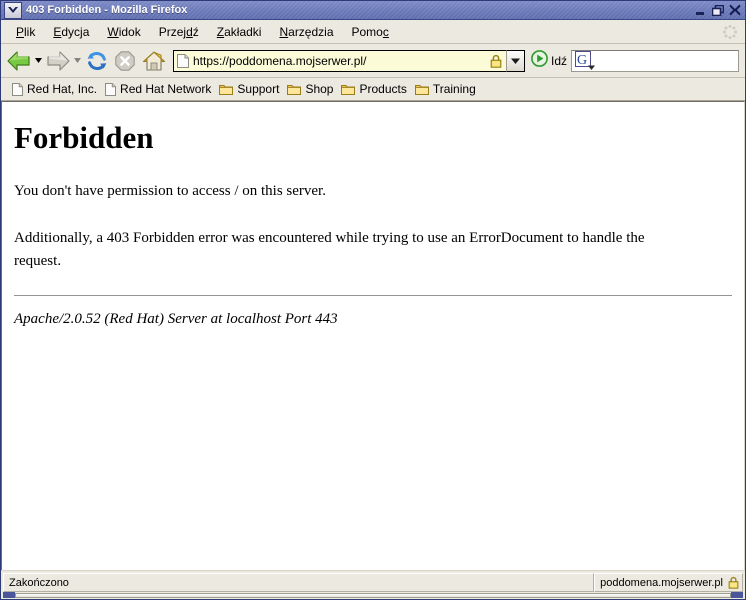 Image resolution: width=746 pixels, height=600 pixels. What do you see at coordinates (84, 137) in the screenshot?
I see `page-title: Forbidden` at bounding box center [84, 137].